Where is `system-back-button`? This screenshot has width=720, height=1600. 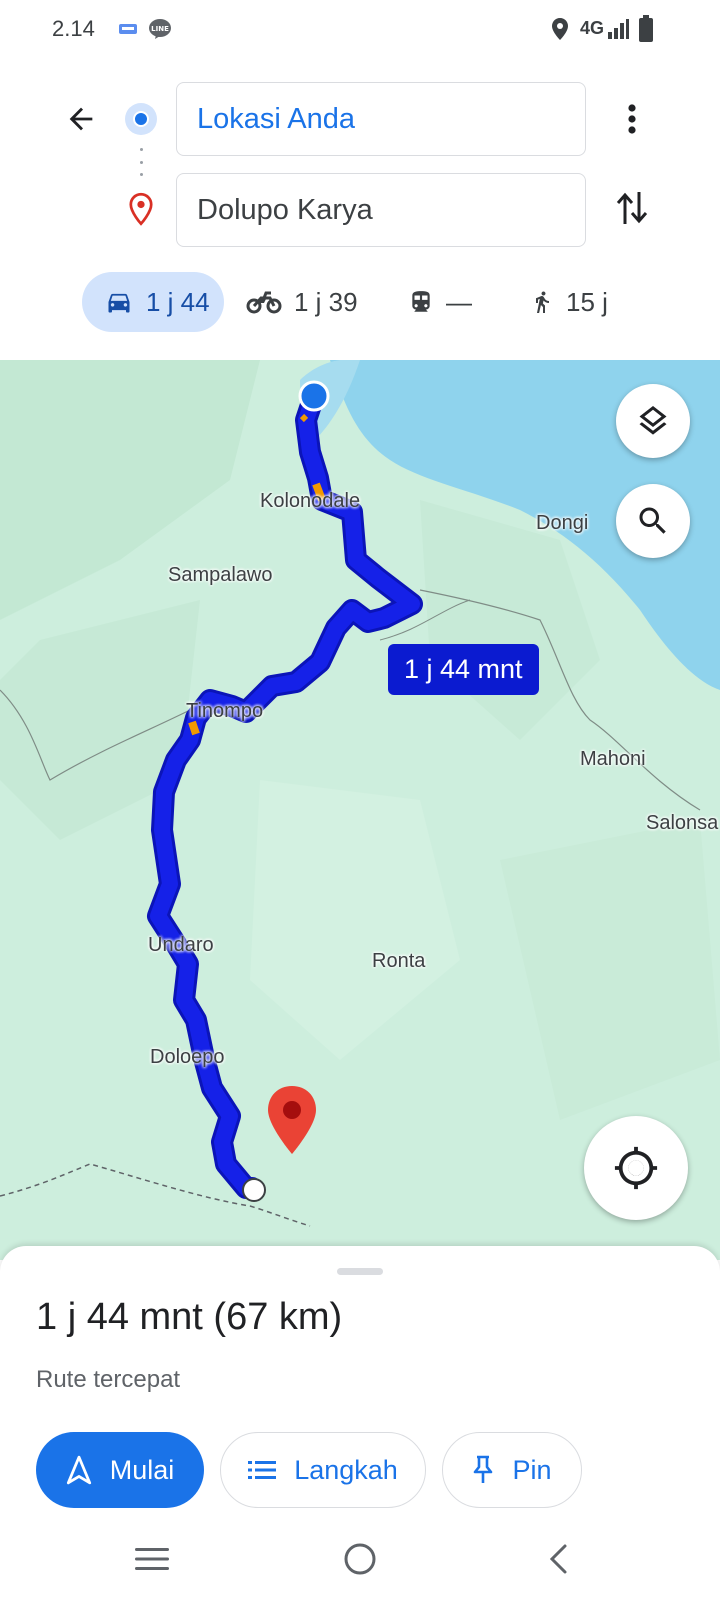 system-back-button is located at coordinates (558, 1559).